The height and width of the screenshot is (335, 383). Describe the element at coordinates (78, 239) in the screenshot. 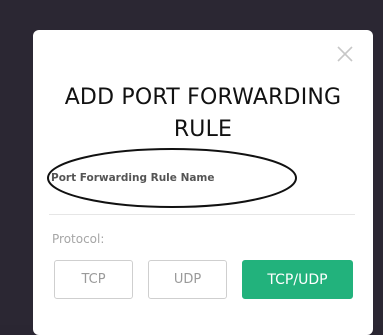

I see `protocol-label: Protocol:` at that location.